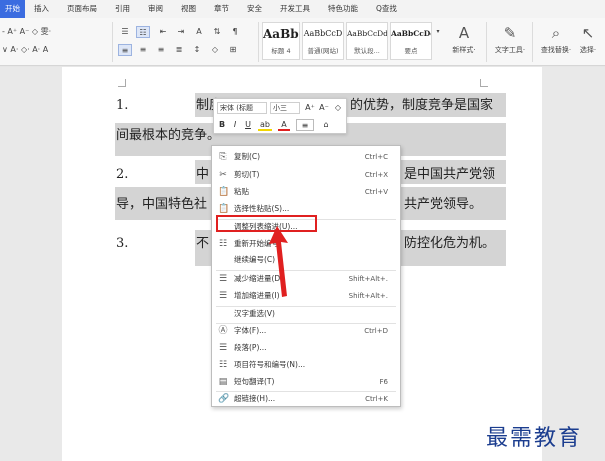 This screenshot has height=461, width=605. Describe the element at coordinates (588, 33) in the screenshot. I see `cursor-icon: ↖` at that location.